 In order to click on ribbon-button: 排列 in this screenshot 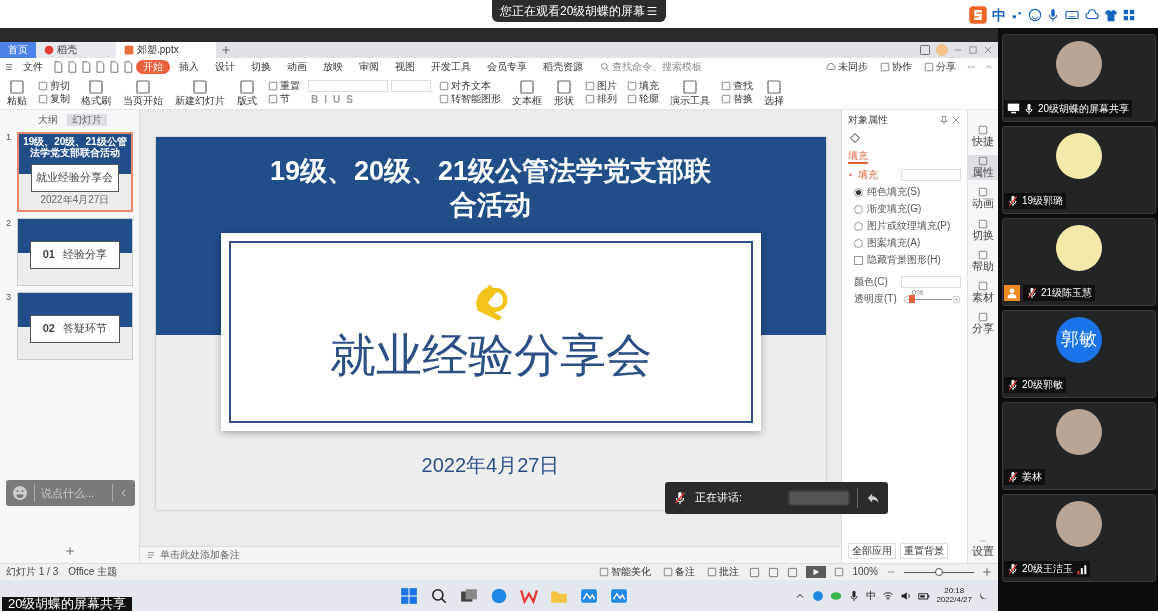, I will do `click(600, 99)`.